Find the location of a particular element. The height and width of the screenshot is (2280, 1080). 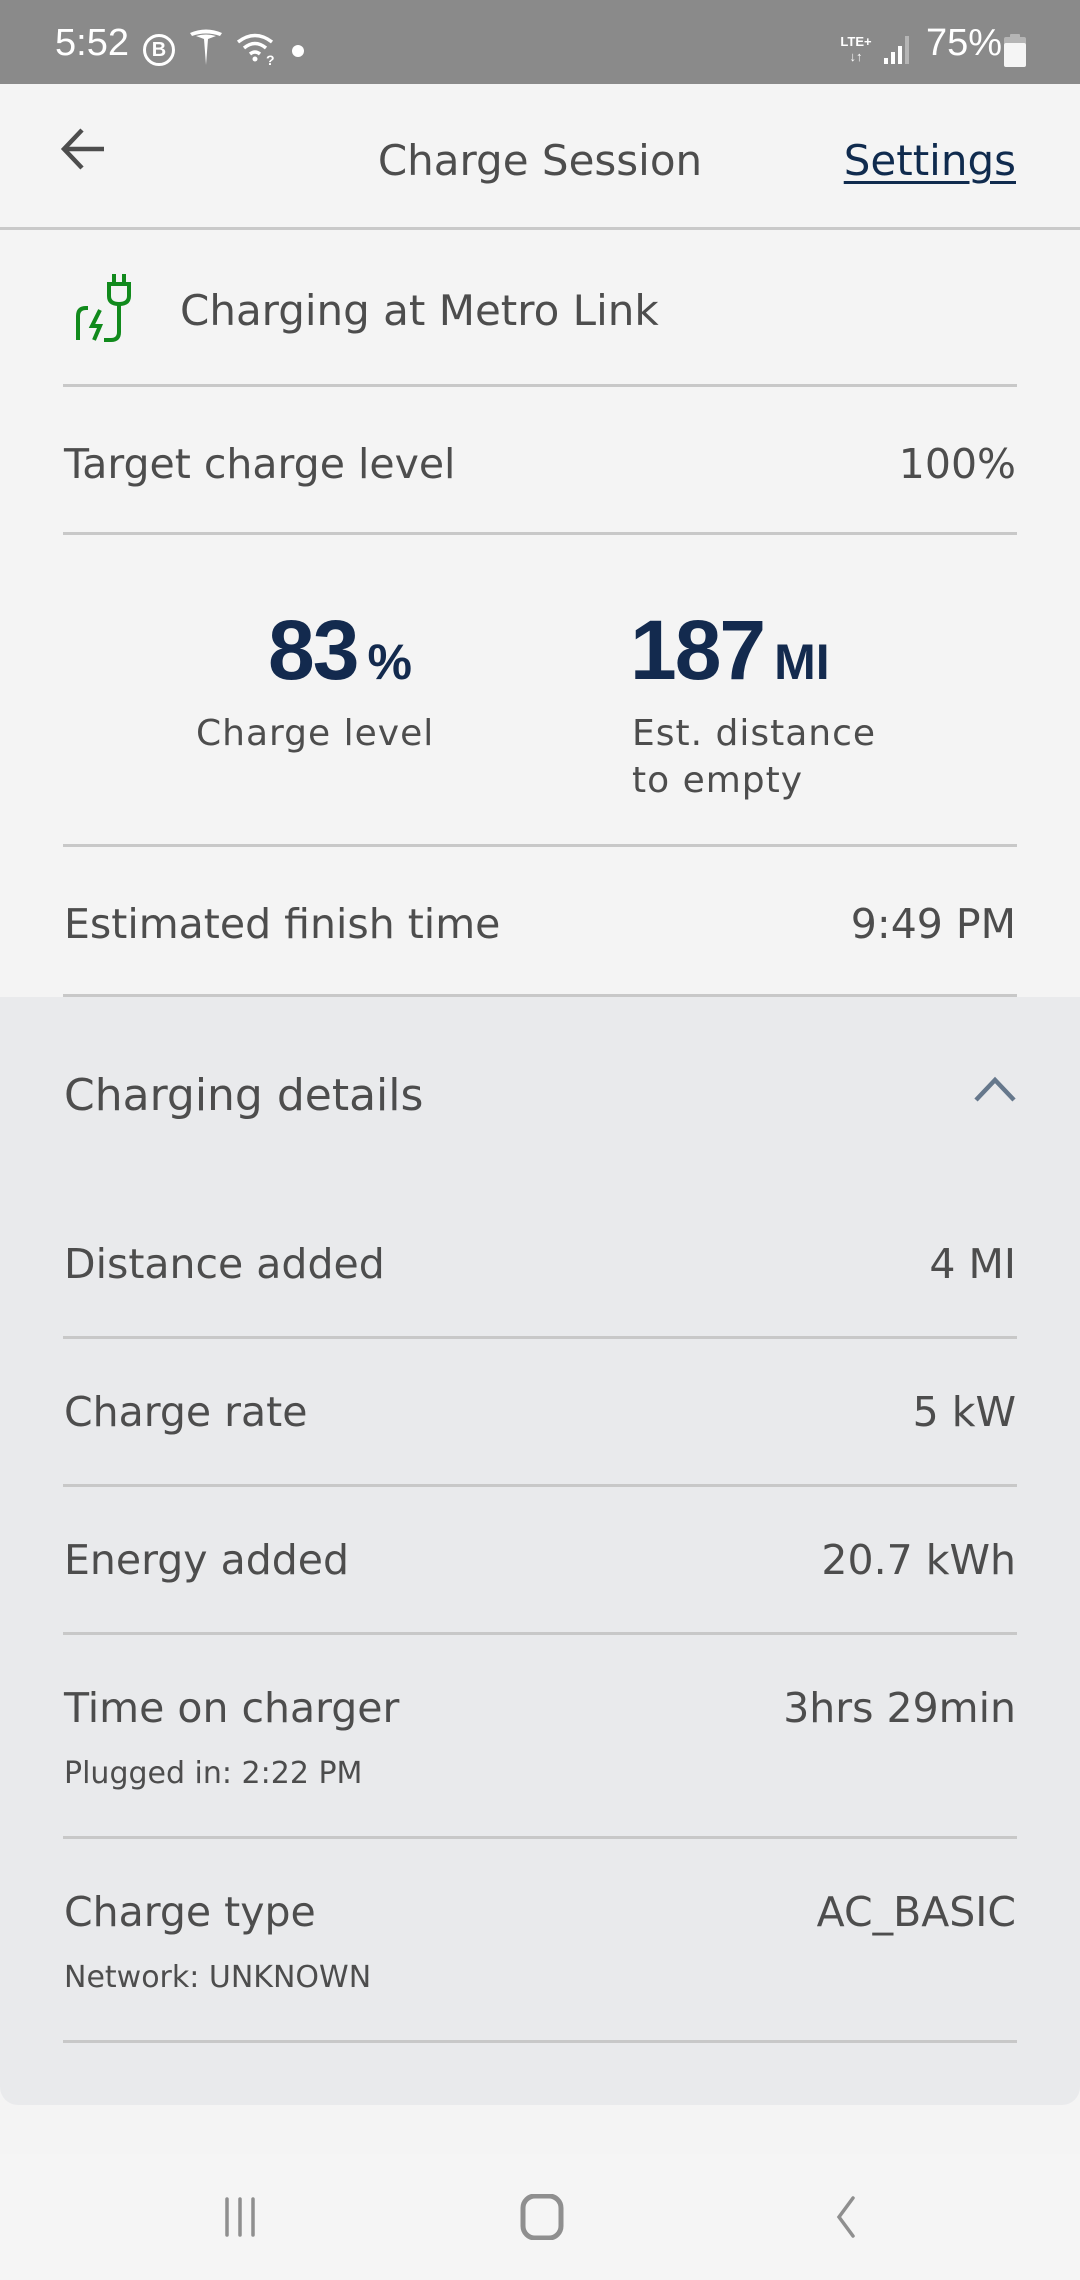

detail-row-label: Energy added is located at coordinates (206, 1560).